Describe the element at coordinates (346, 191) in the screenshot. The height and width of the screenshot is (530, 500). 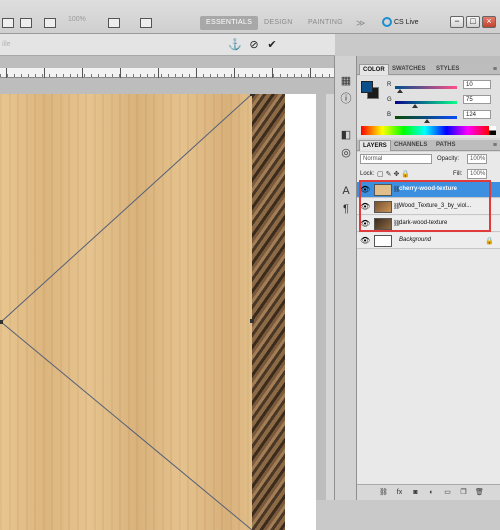
I see `character-icon: A` at that location.